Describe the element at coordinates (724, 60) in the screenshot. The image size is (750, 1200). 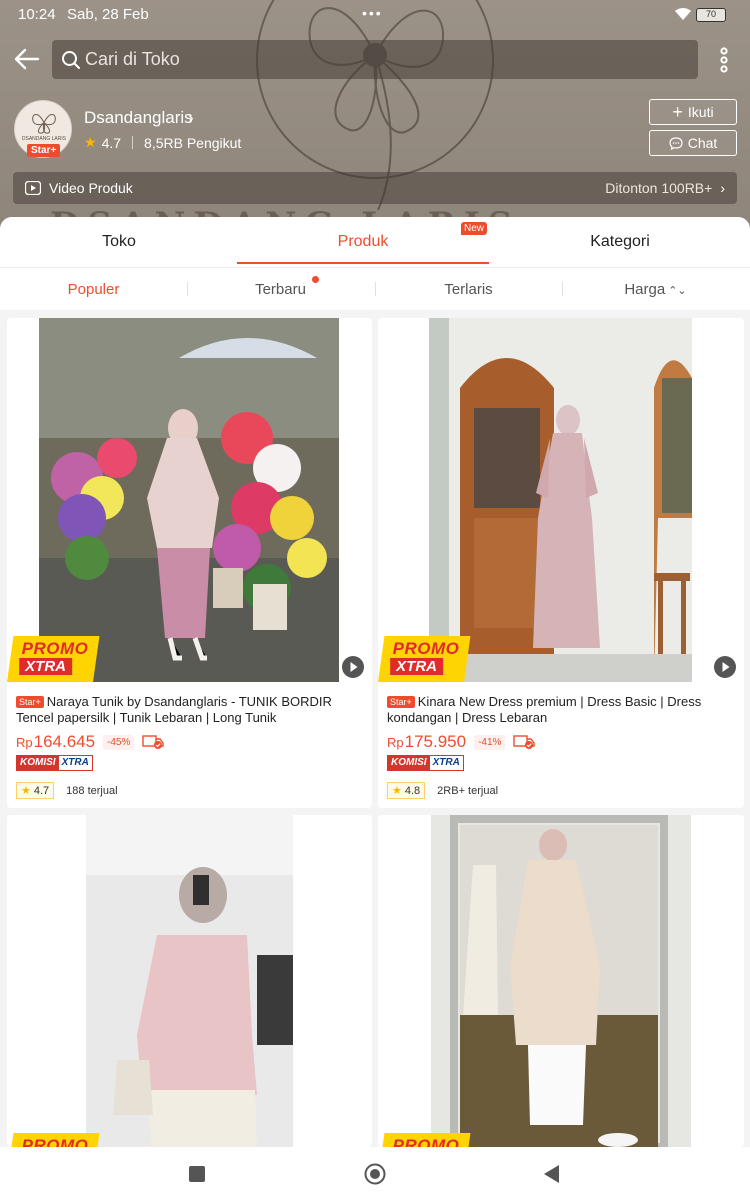
I see `more-options-icon` at that location.